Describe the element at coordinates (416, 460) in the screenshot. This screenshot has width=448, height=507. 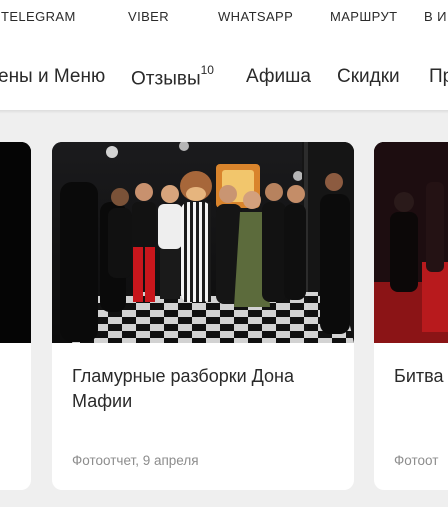
I see `card-meta: Фотоот` at that location.